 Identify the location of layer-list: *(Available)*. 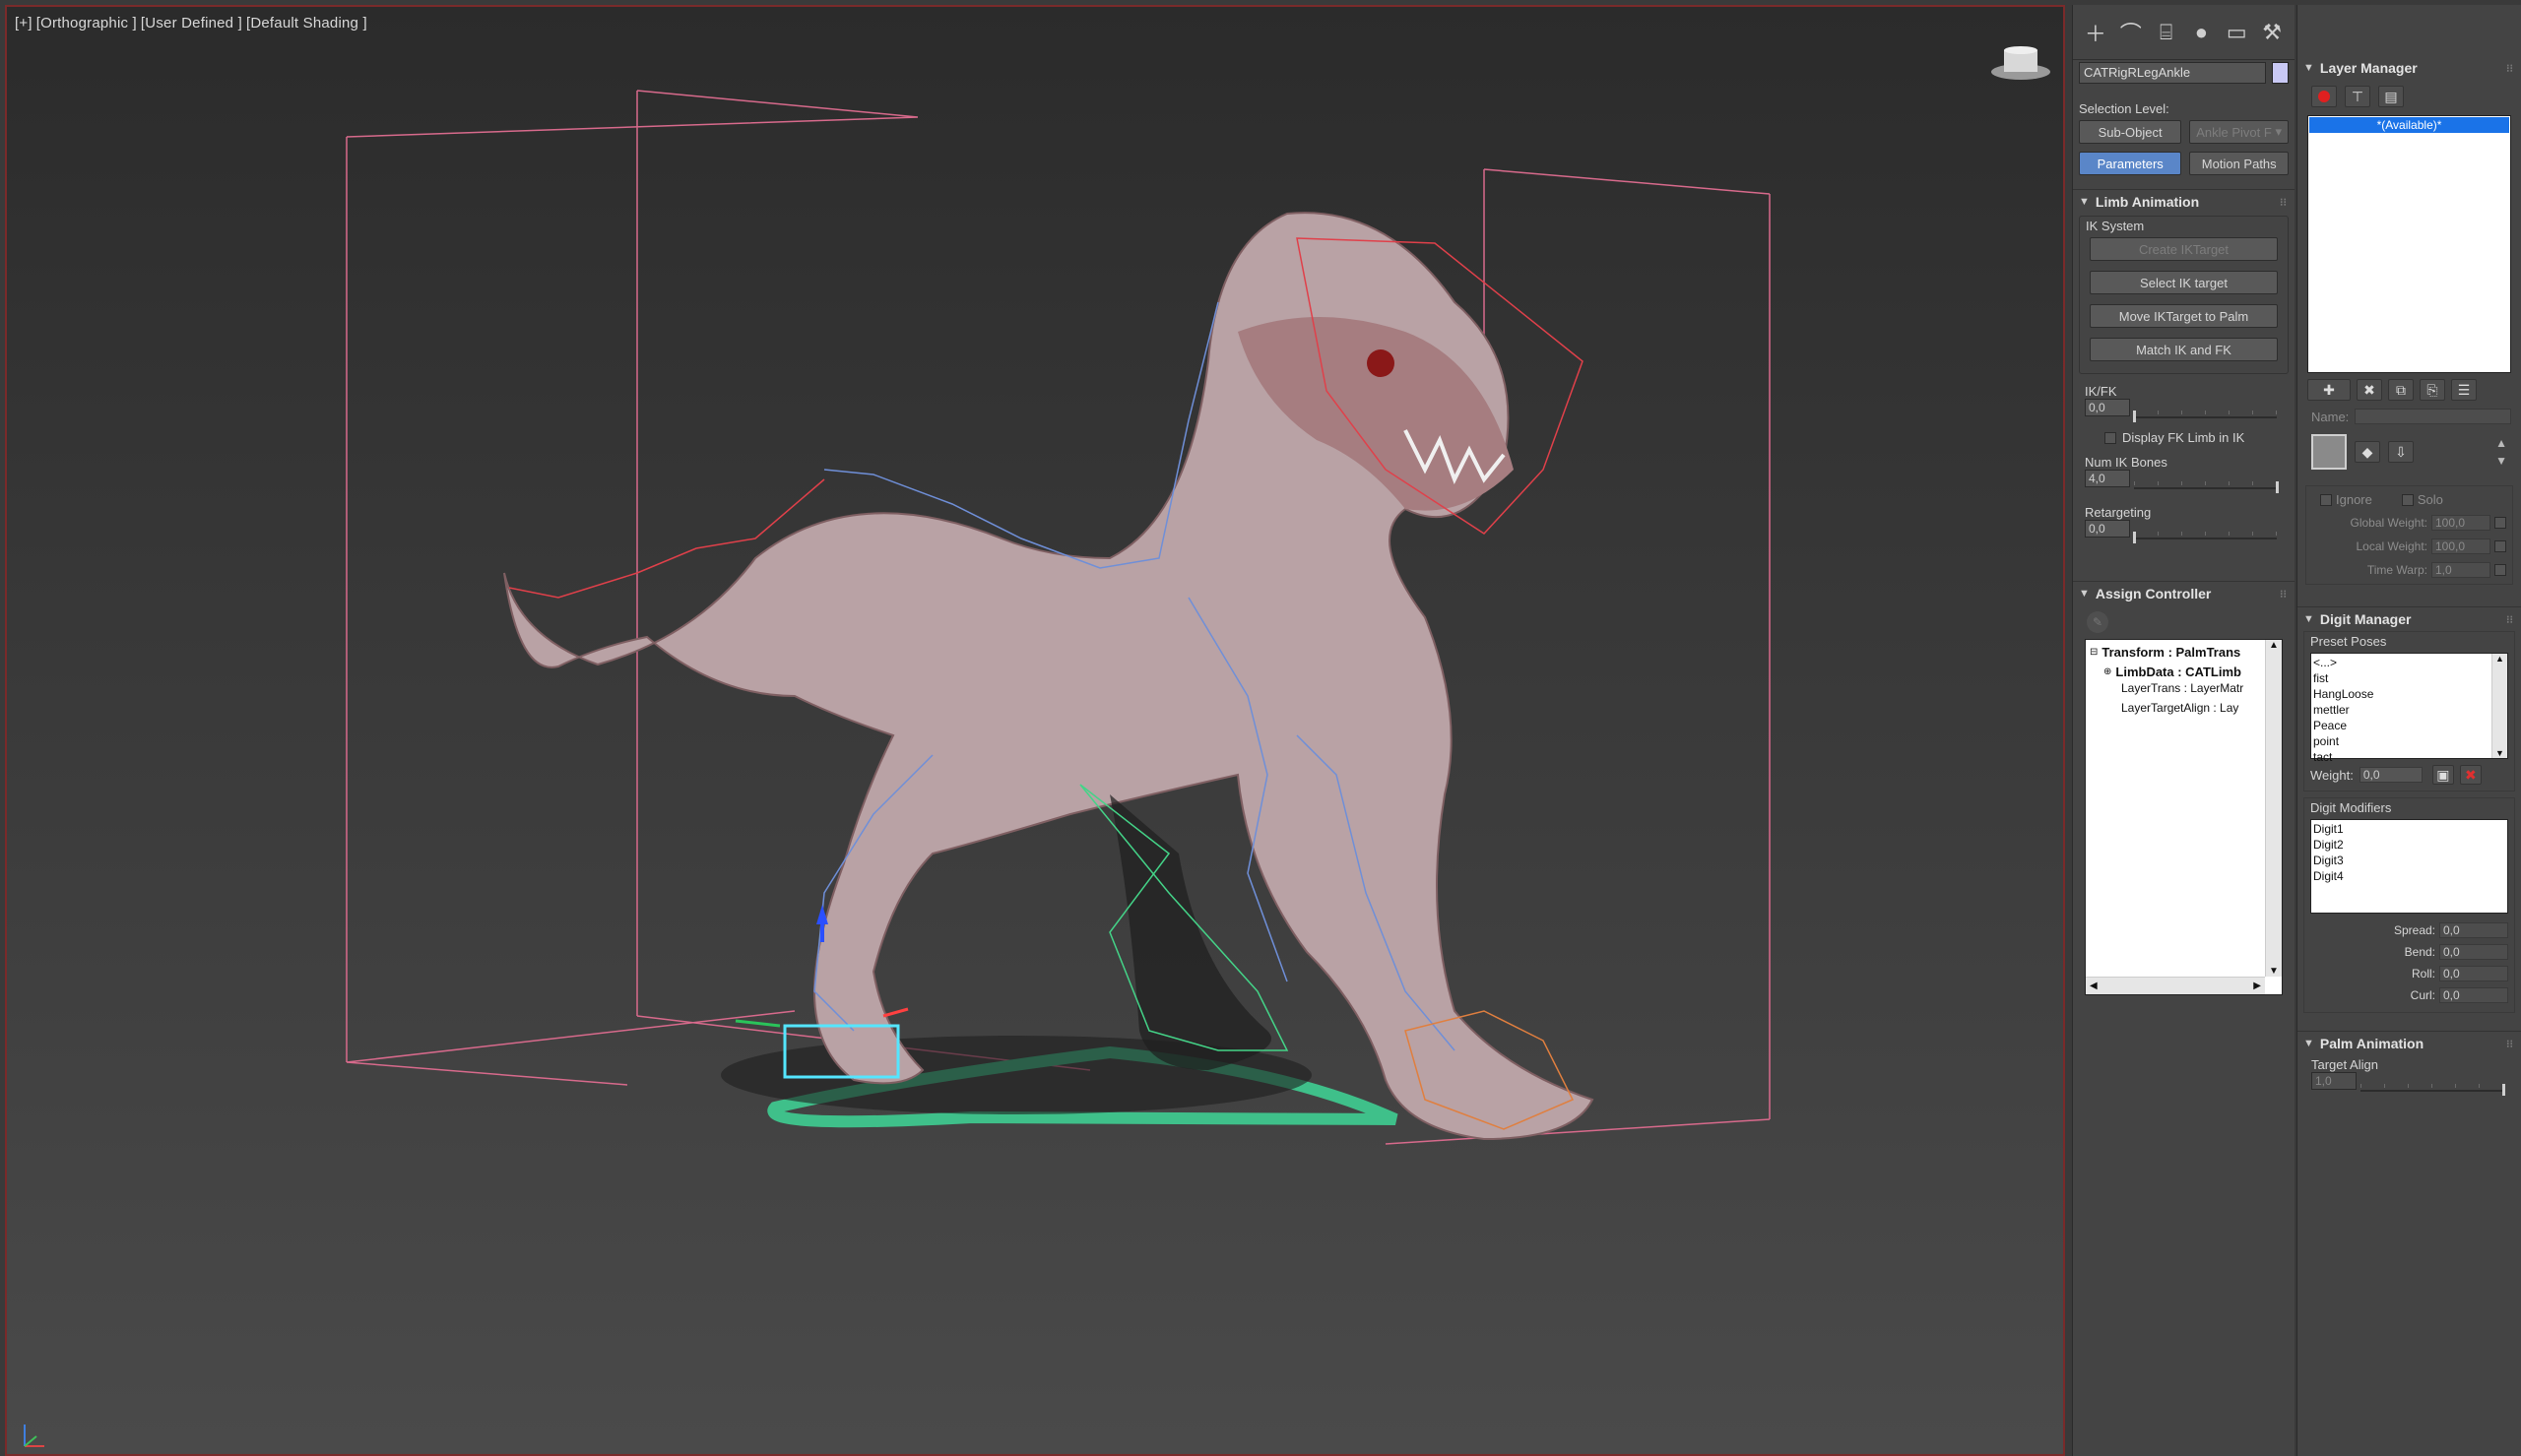
(2409, 244).